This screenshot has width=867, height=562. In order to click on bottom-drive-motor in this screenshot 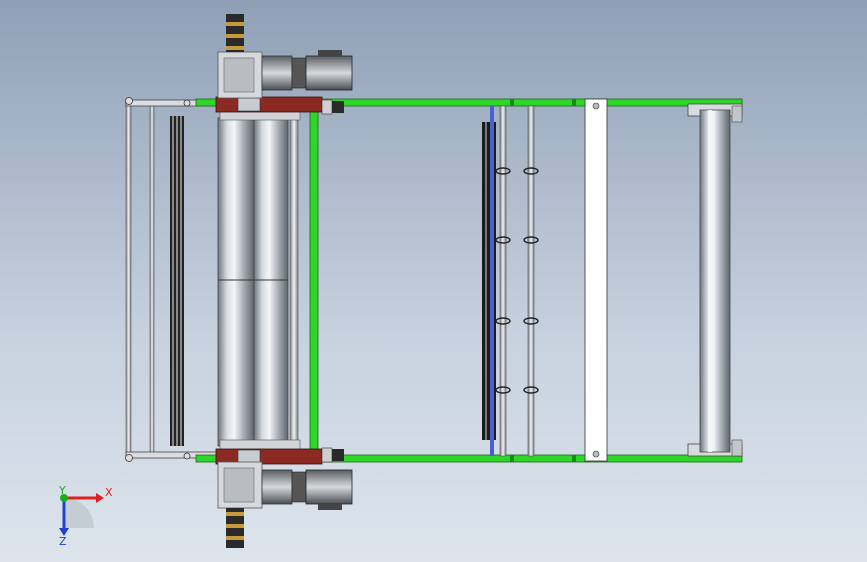, I will do `click(285, 504)`.